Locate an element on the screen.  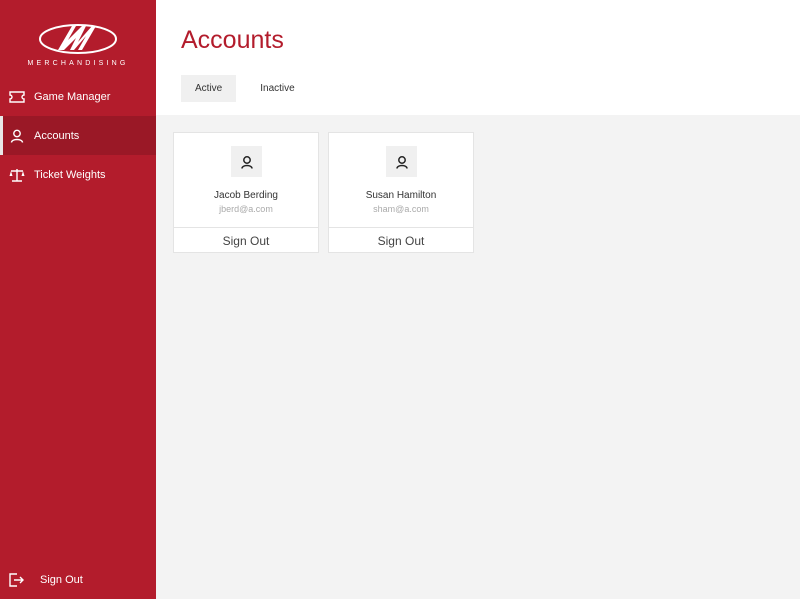
logo-text: MERCHANDISING is located at coordinates (78, 63).